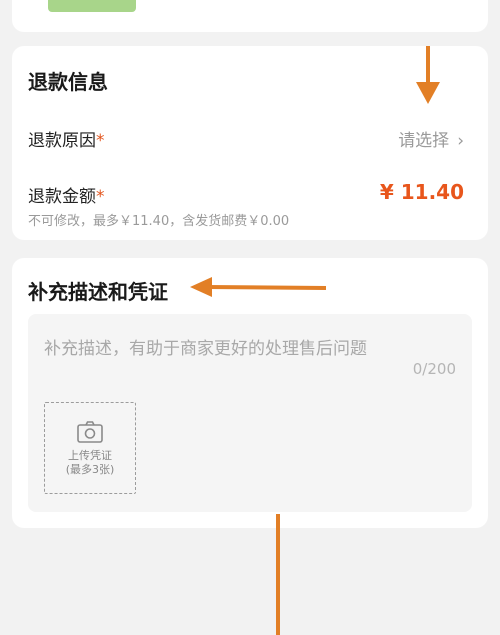 The width and height of the screenshot is (500, 635). What do you see at coordinates (460, 141) in the screenshot?
I see `chevron-right-icon: ›` at bounding box center [460, 141].